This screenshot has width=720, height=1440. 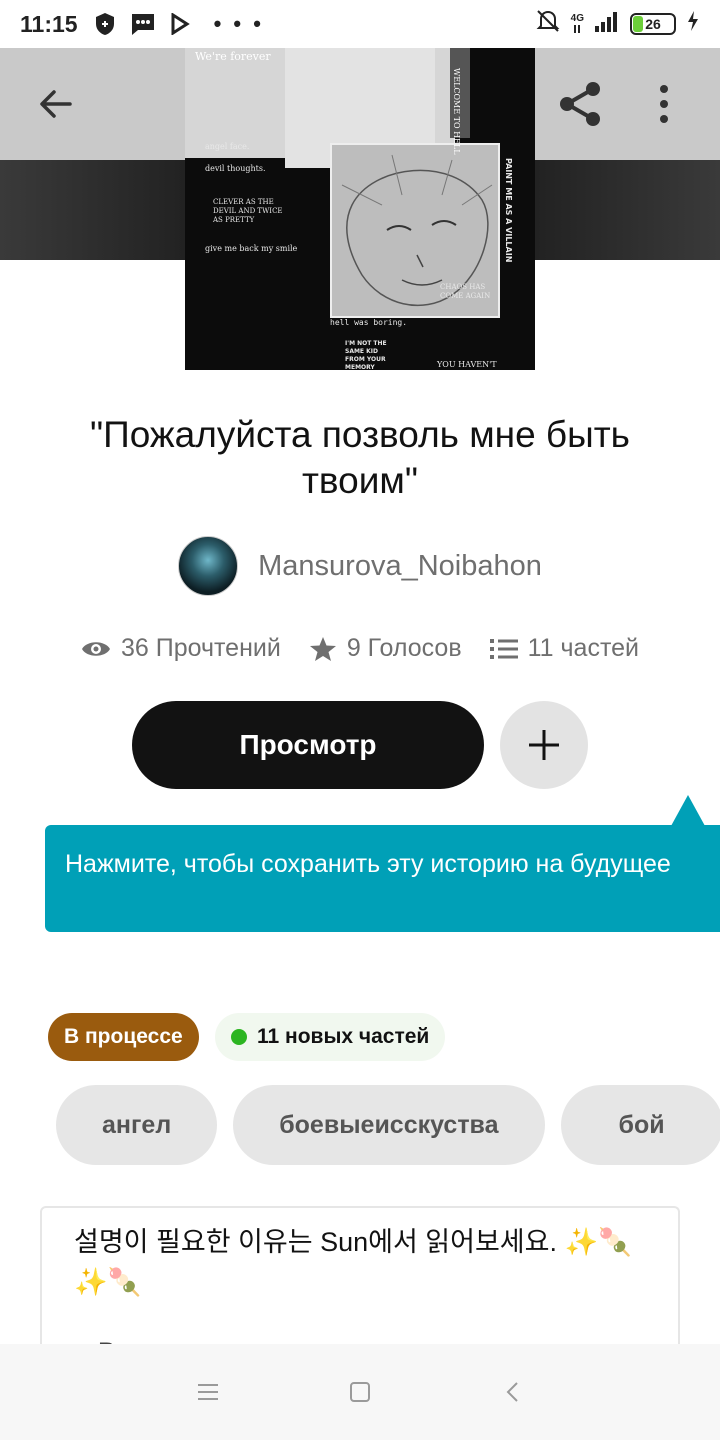 What do you see at coordinates (360, 457) in the screenshot?
I see `story-title: "Пожалуйста позволь мне быть твоим"` at bounding box center [360, 457].